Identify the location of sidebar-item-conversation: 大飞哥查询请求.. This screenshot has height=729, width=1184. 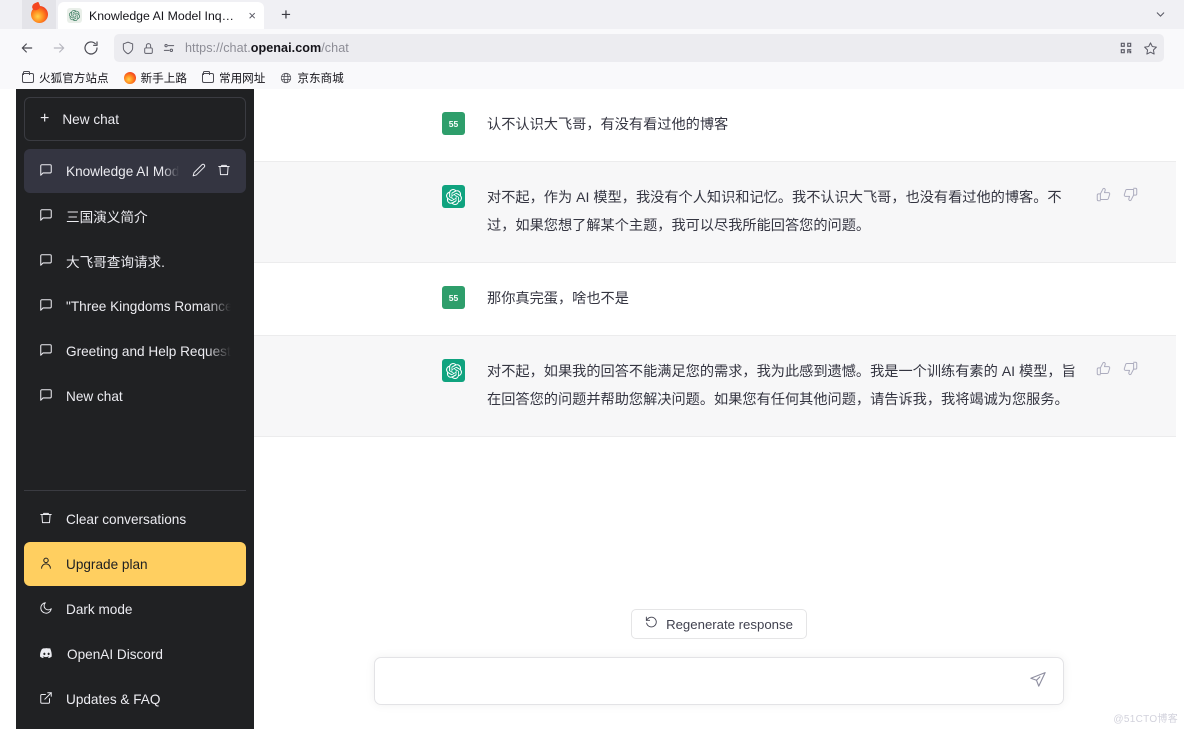
(135, 261).